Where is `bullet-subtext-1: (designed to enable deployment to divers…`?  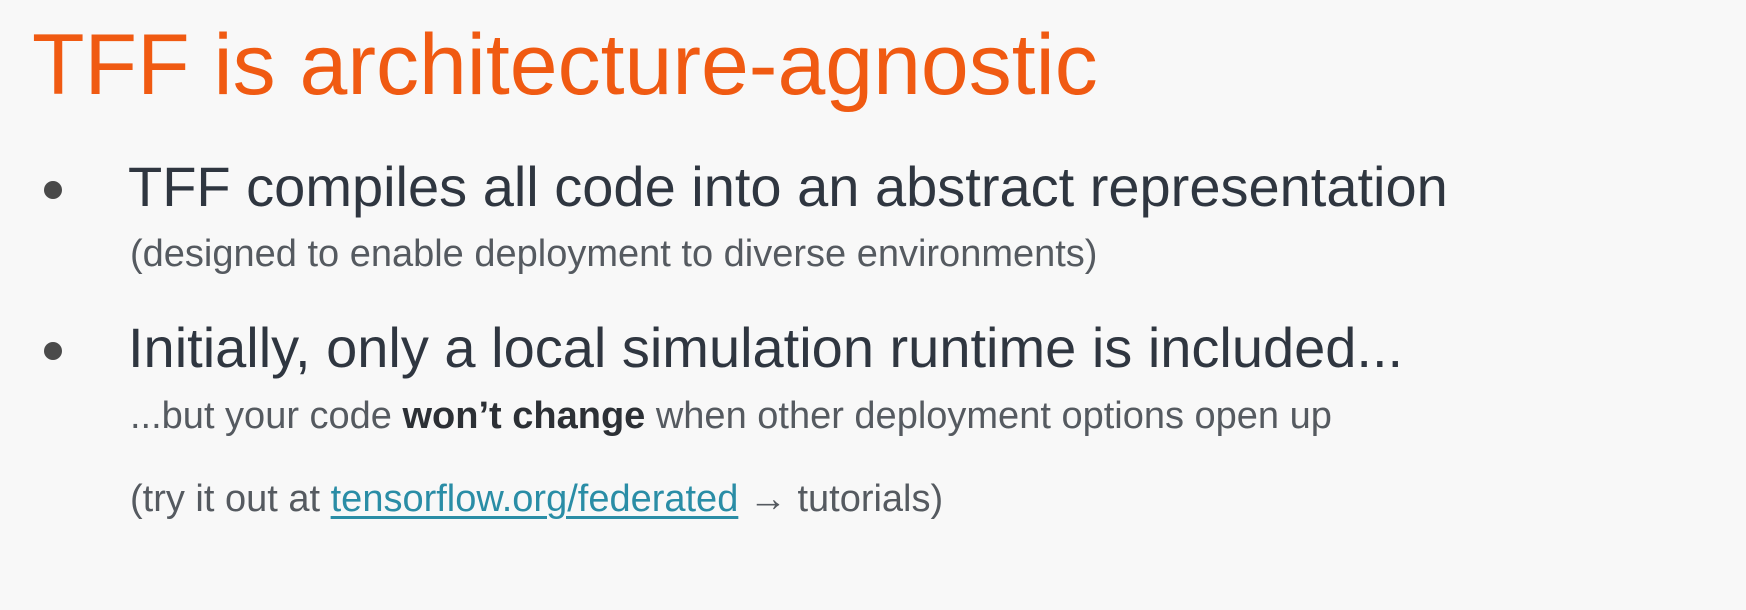 bullet-subtext-1: (designed to enable deployment to divers… is located at coordinates (614, 254).